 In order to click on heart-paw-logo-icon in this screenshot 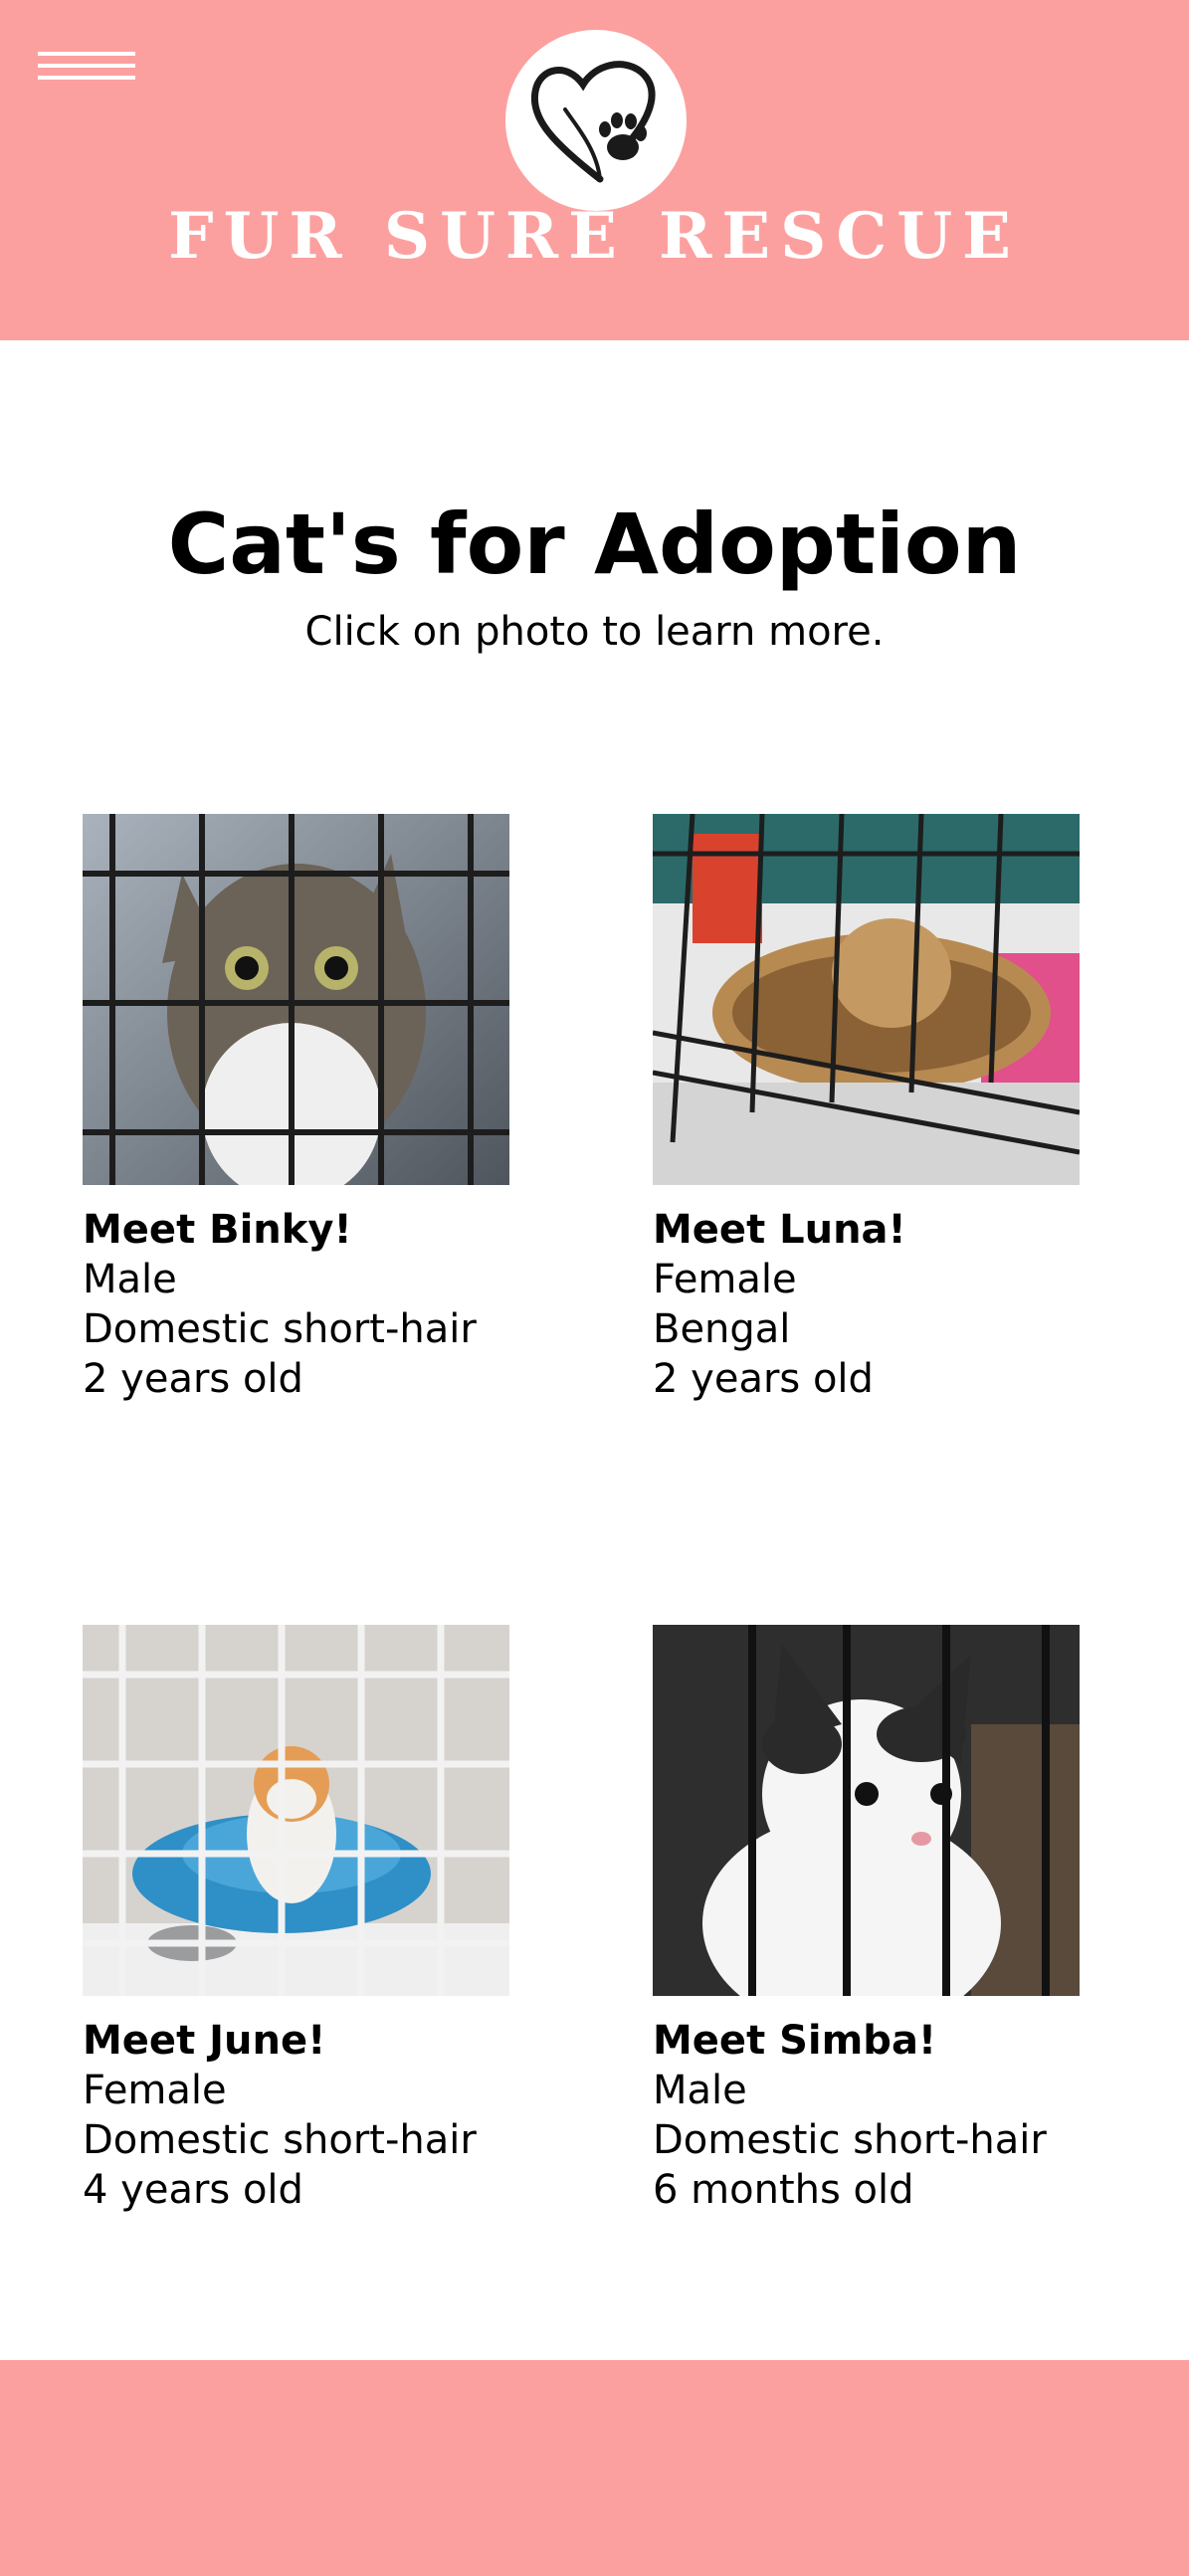, I will do `click(596, 120)`.